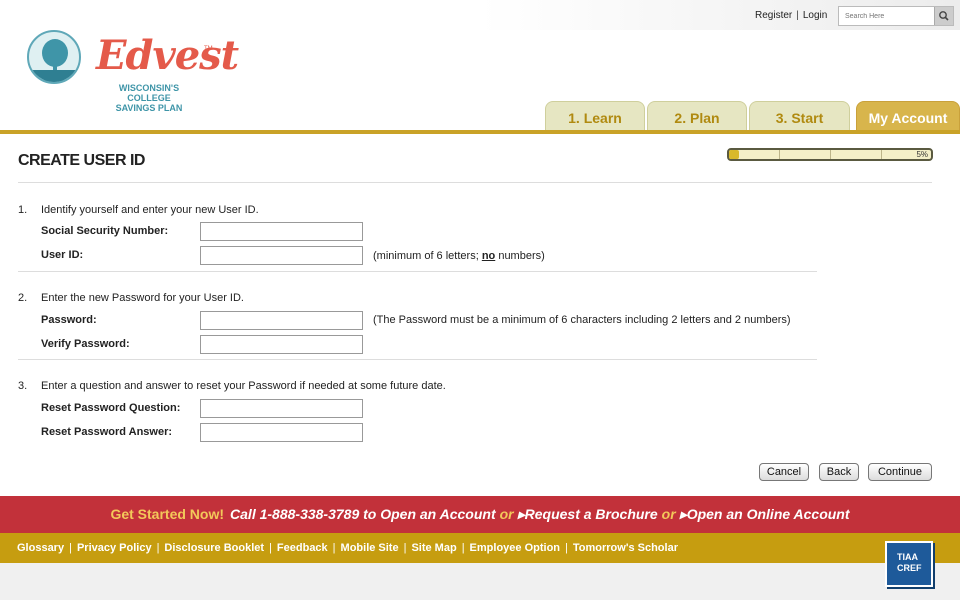 This screenshot has height=600, width=960. I want to click on footer-link-employee-option: Employee Option, so click(515, 548).